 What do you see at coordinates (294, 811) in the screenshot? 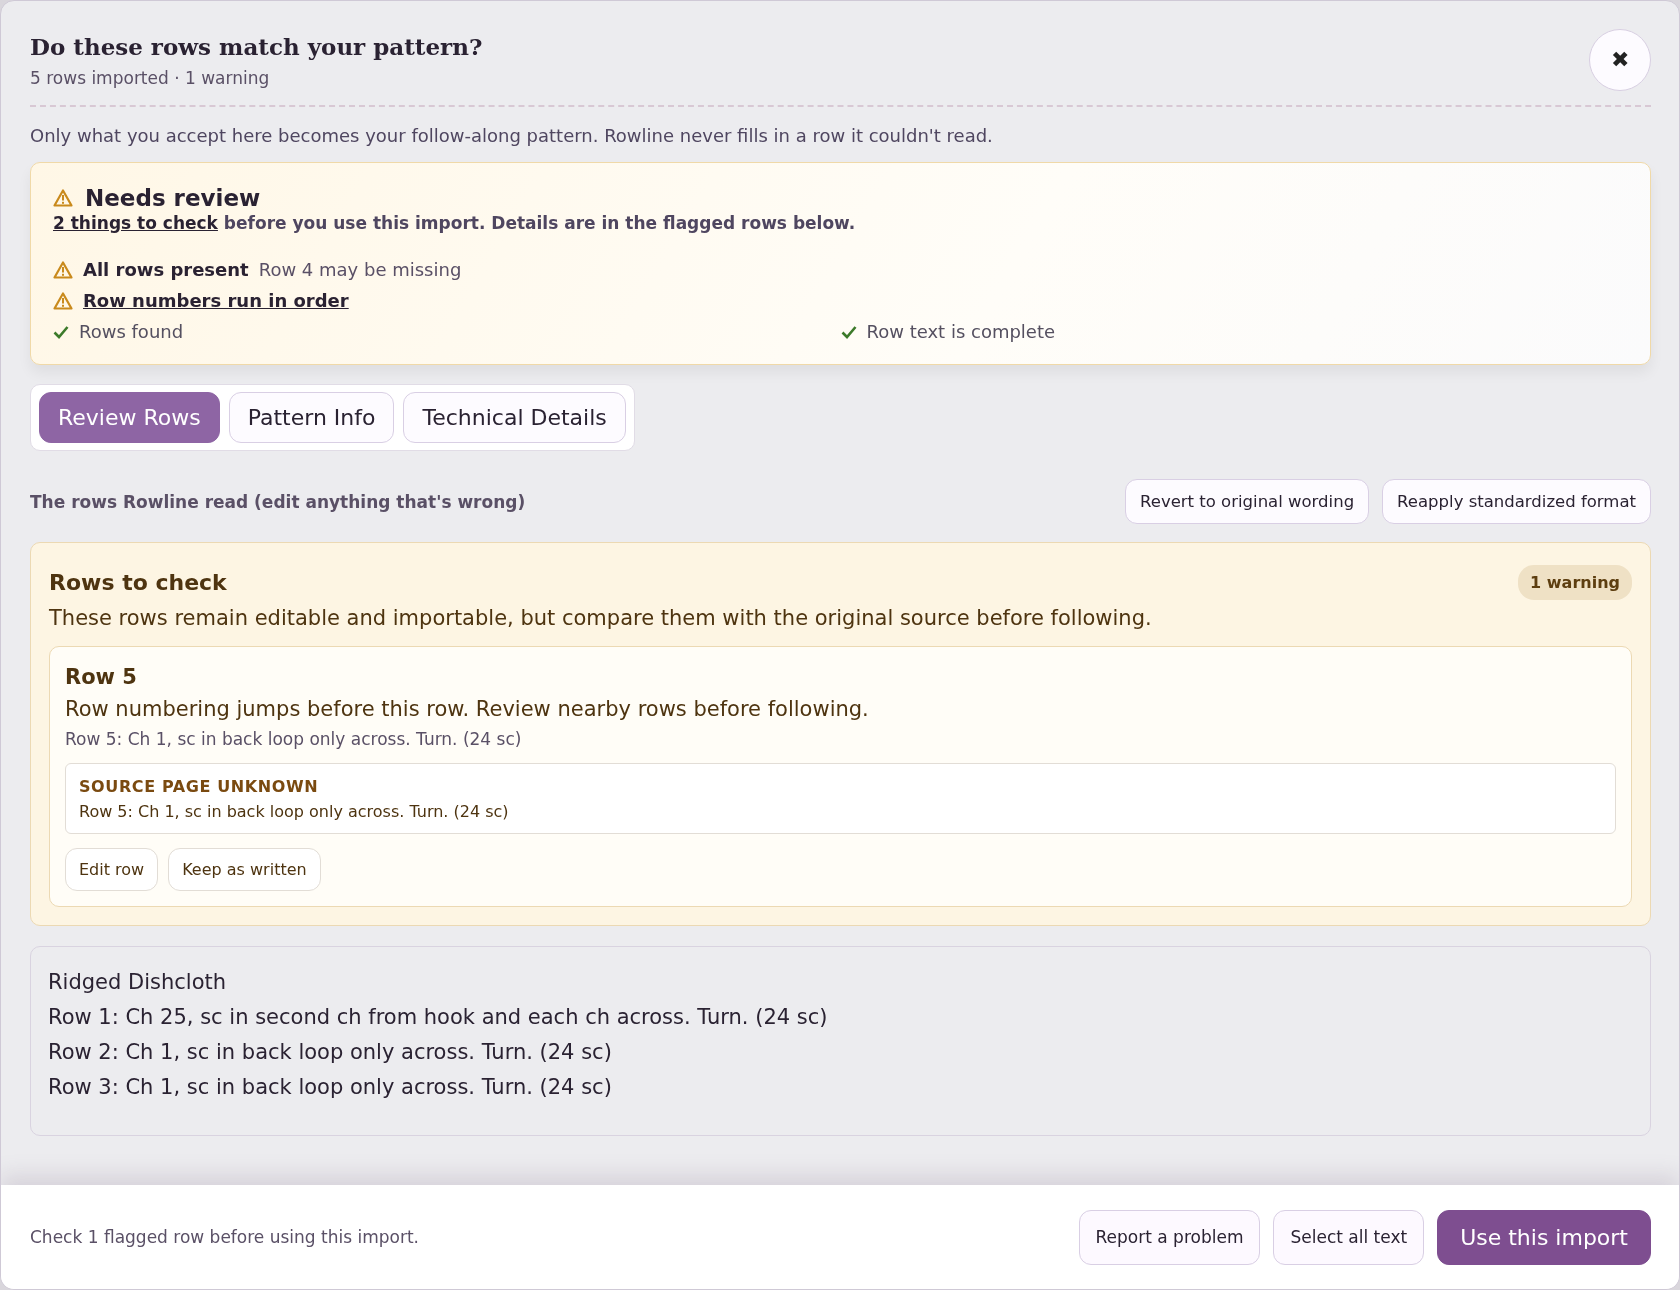
I see `source-text: Row 5: Ch 1, sc in back loop only across. Turn. (24 sc)` at bounding box center [294, 811].